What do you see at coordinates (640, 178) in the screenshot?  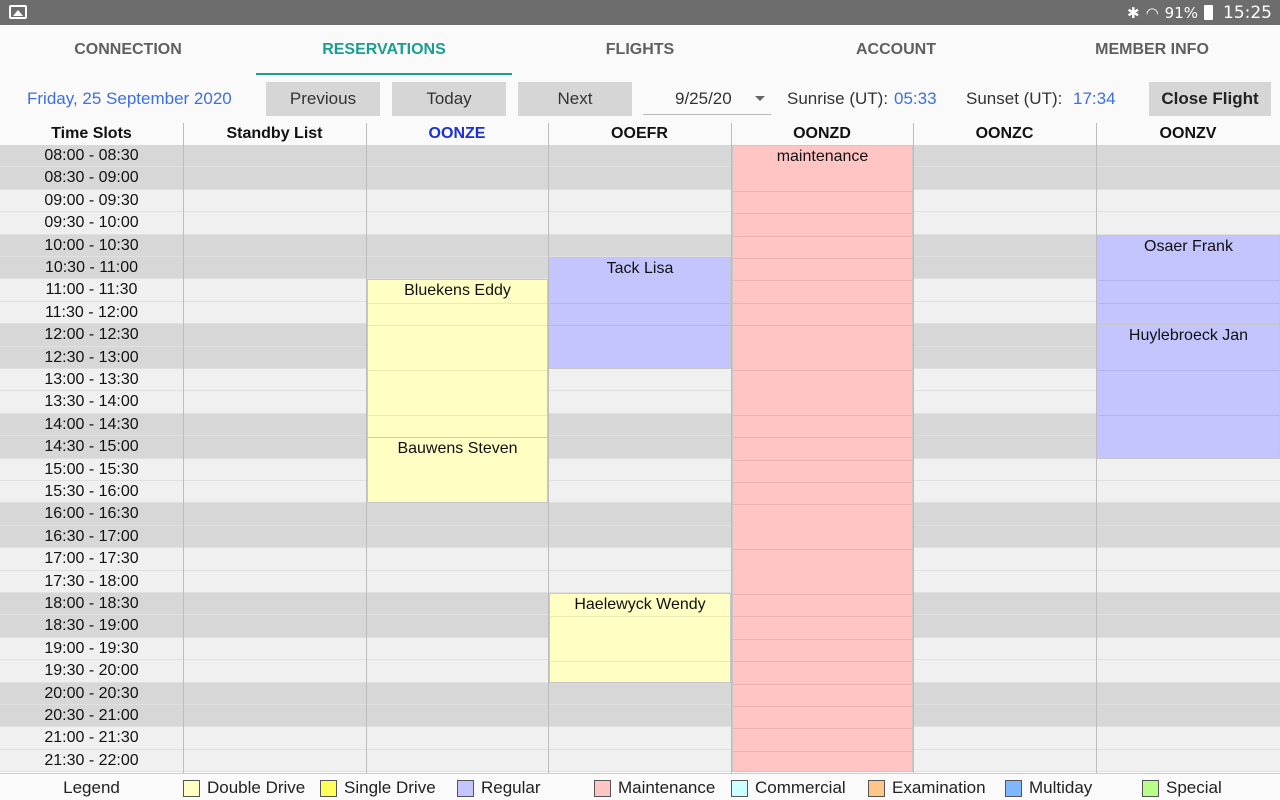 I see `time-slot-row: 08:30 - 09:00` at bounding box center [640, 178].